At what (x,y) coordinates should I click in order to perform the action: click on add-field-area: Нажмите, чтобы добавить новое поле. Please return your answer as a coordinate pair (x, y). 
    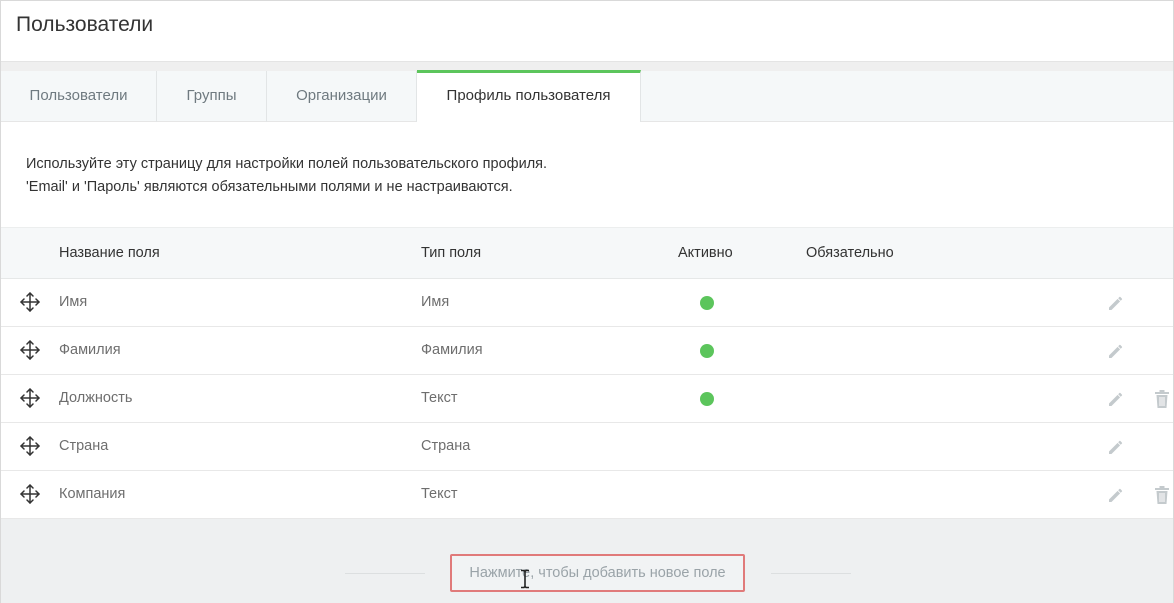
    Looking at the image, I should click on (587, 561).